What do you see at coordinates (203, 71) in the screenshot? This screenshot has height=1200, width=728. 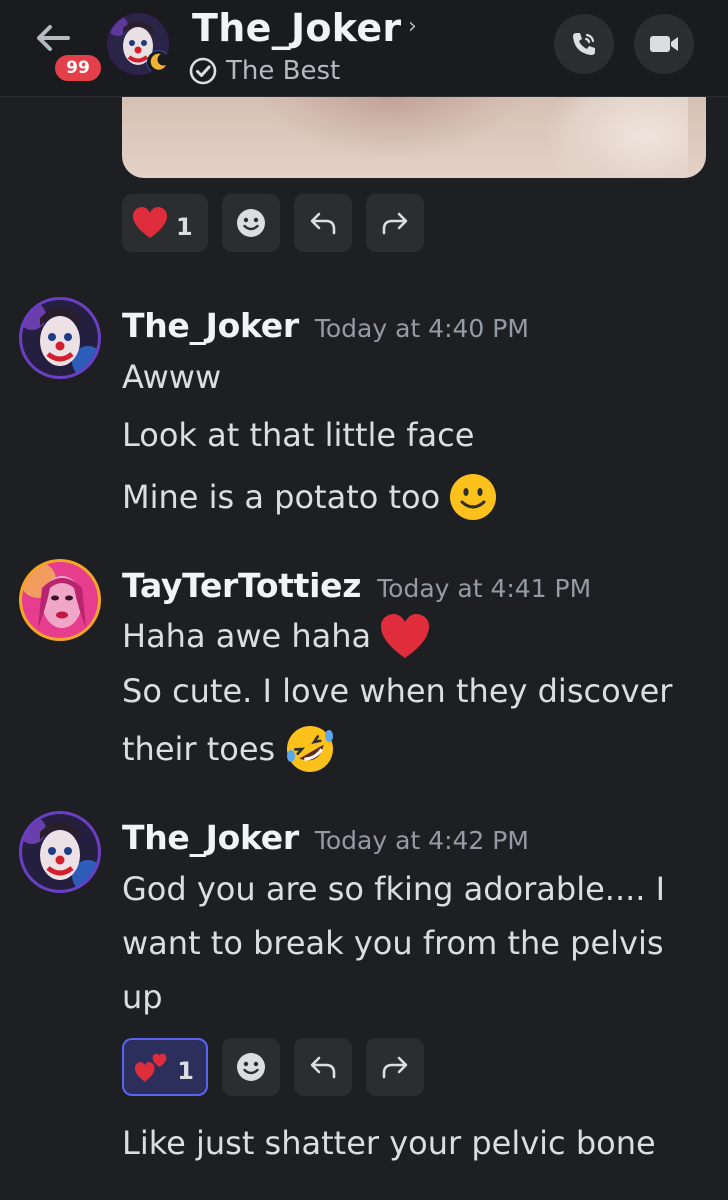 I see `verified-icon` at bounding box center [203, 71].